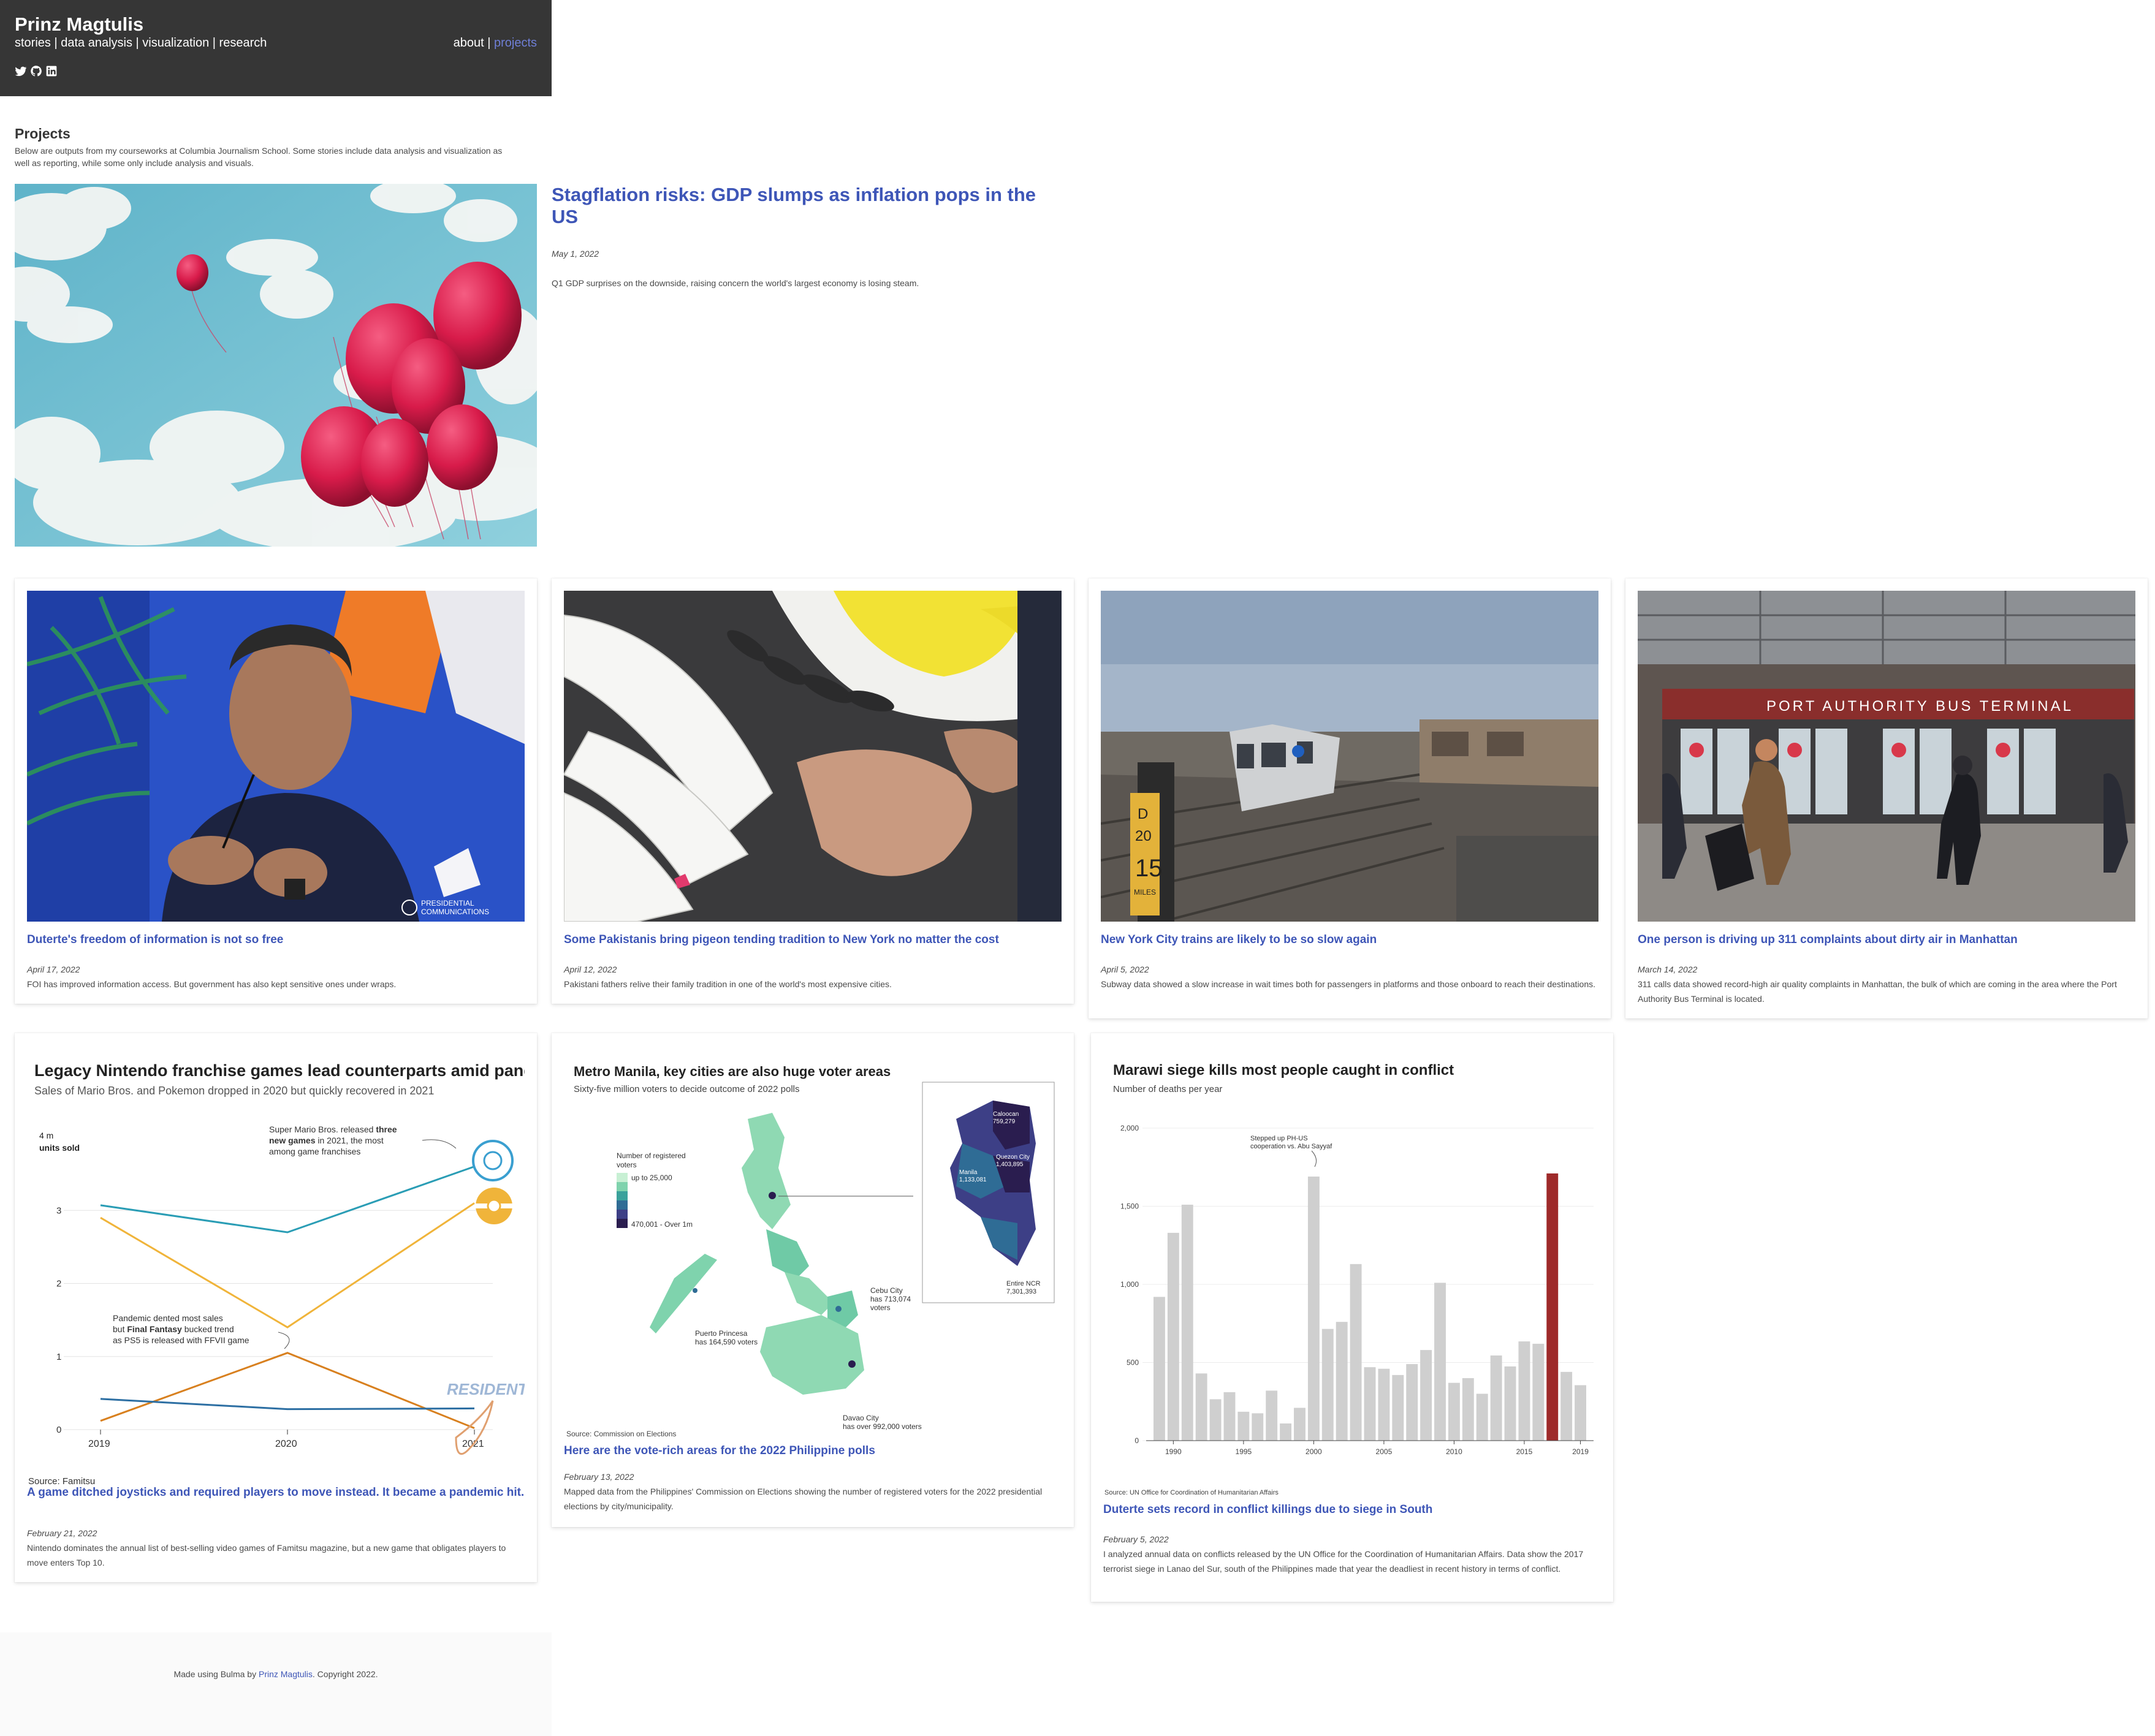 The height and width of the screenshot is (1736, 2155). What do you see at coordinates (276, 365) in the screenshot?
I see `featured-image-balloons` at bounding box center [276, 365].